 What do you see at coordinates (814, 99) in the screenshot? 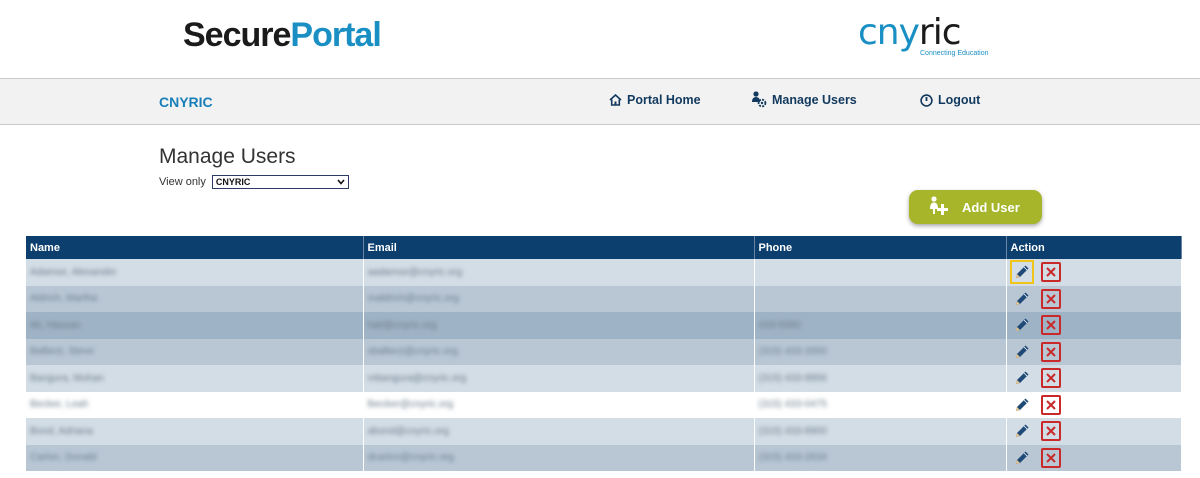
I see `nav-manage-users-label: Manage Users` at bounding box center [814, 99].